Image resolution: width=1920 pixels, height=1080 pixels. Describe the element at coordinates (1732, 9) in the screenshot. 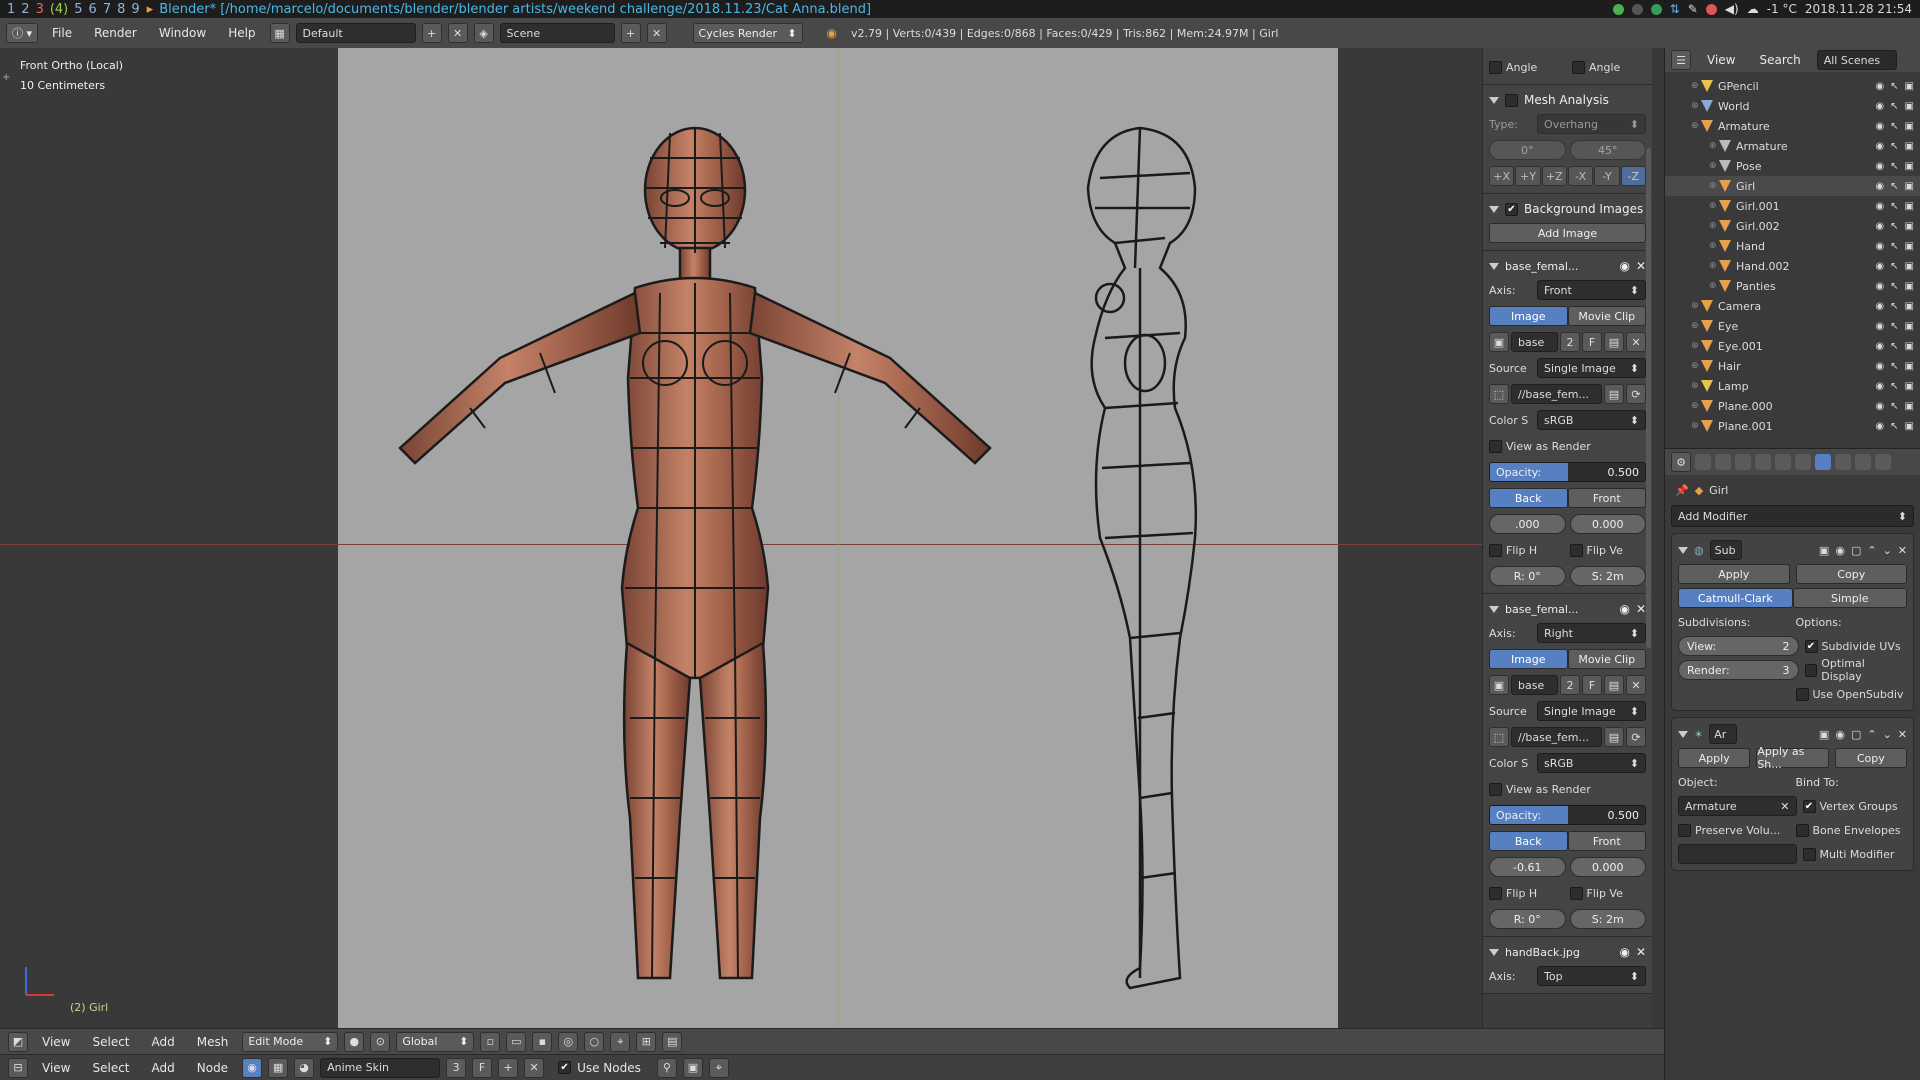

I see `volume-icon: ◀)` at that location.